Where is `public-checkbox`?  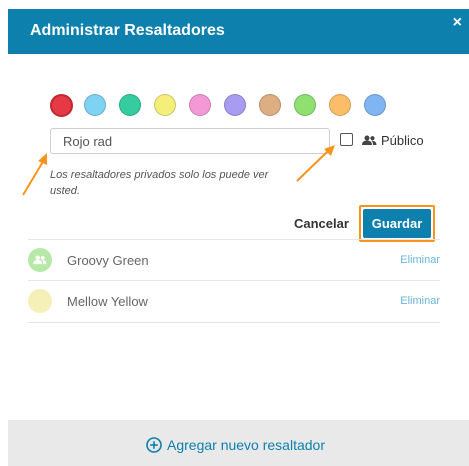
public-checkbox is located at coordinates (346, 139).